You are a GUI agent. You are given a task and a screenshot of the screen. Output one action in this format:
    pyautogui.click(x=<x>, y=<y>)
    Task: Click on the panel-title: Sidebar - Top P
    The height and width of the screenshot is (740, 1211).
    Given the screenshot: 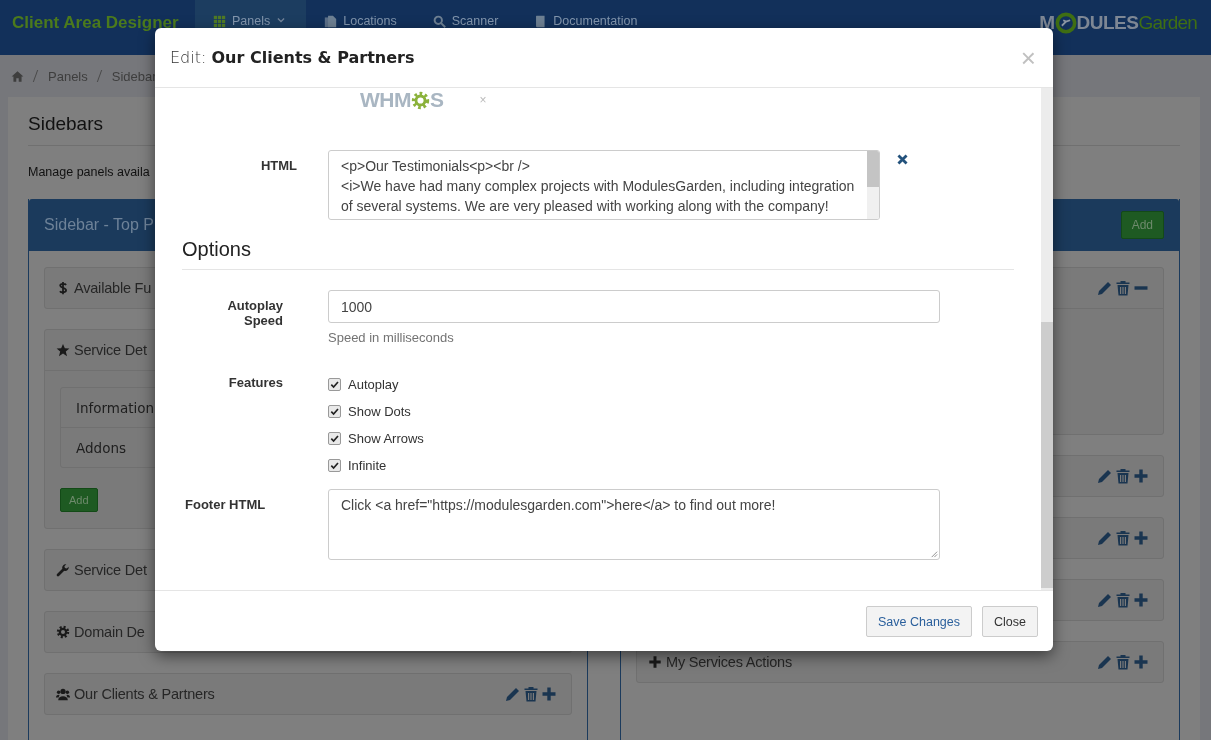 What is the action you would take?
    pyautogui.click(x=99, y=225)
    